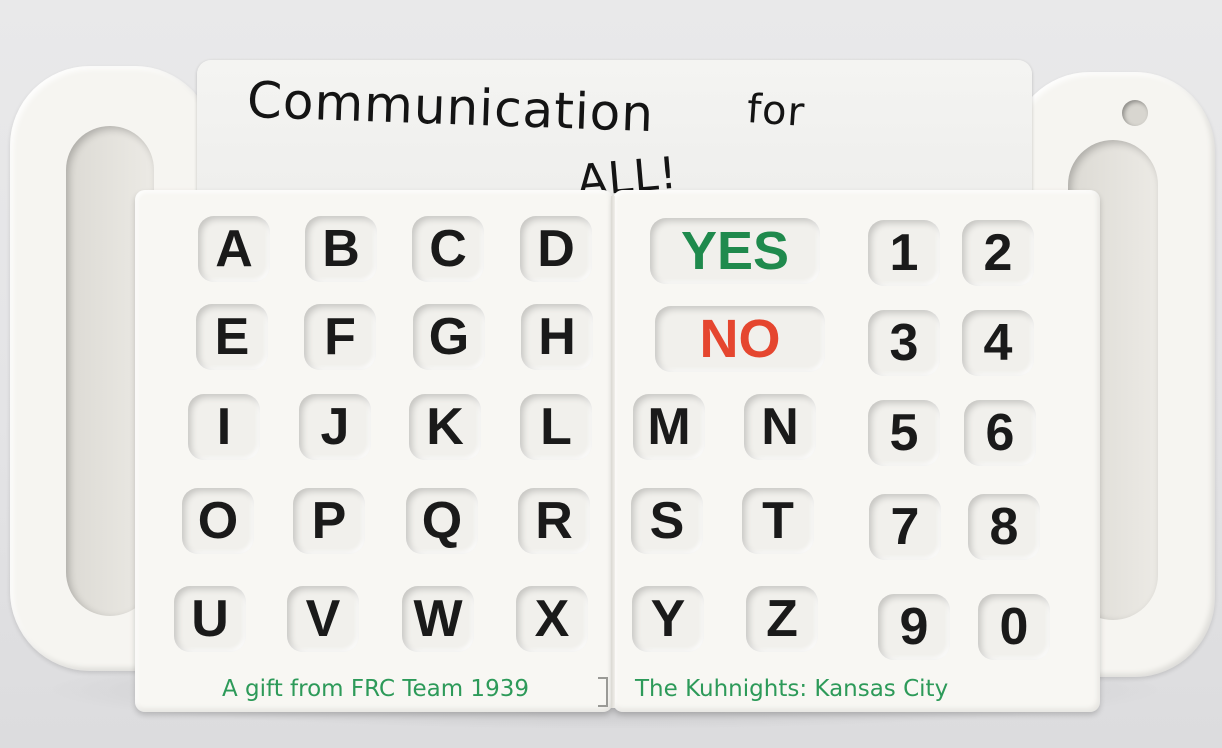 This screenshot has width=1222, height=748. I want to click on key-q: Q, so click(442, 521).